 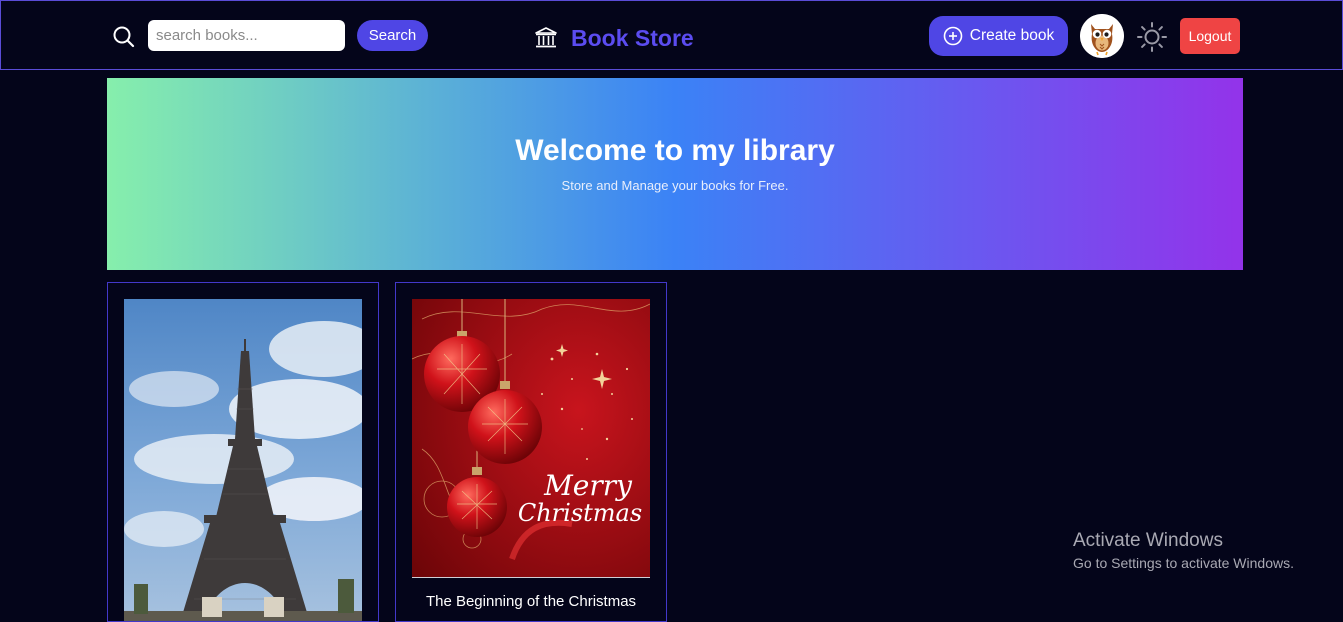 What do you see at coordinates (531, 601) in the screenshot?
I see `book-title: The Beginning of the Christmas` at bounding box center [531, 601].